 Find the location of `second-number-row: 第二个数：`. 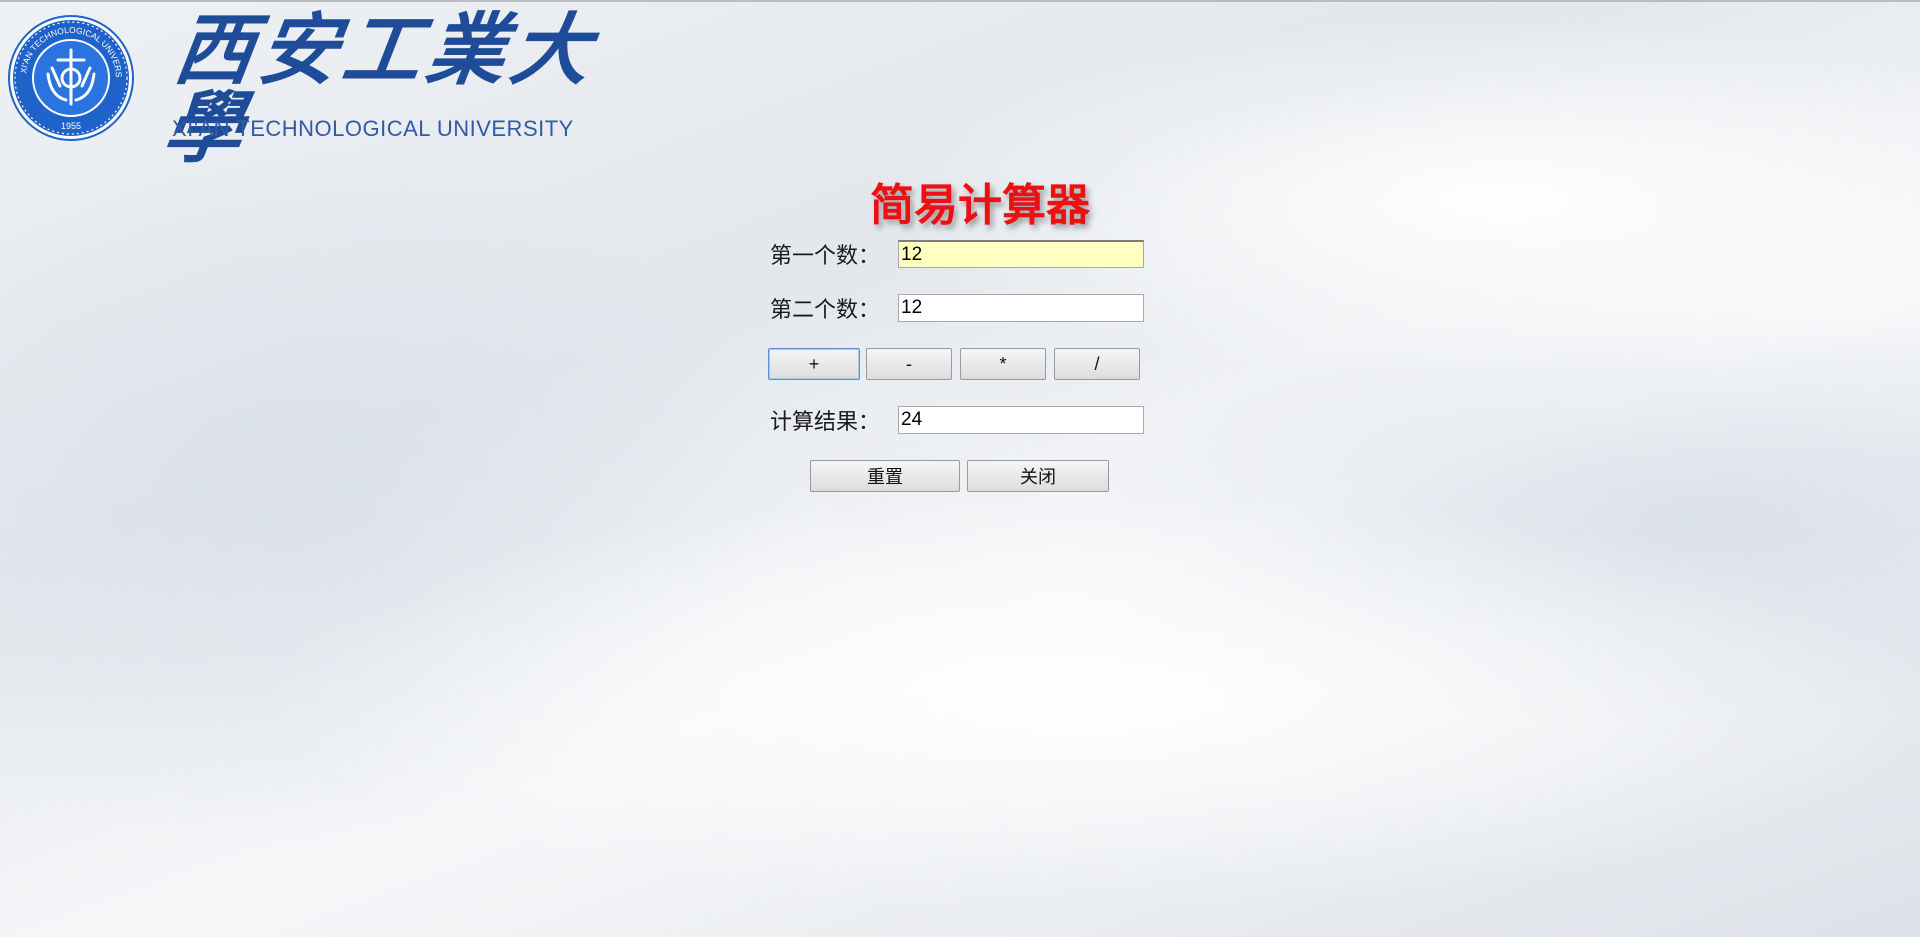

second-number-row: 第二个数： is located at coordinates (957, 308).